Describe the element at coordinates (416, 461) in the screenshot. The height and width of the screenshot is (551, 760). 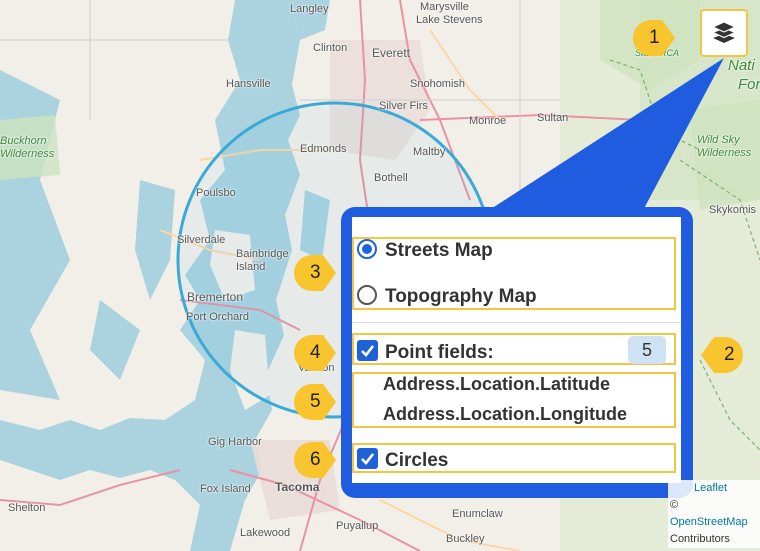
I see `circles-label: Circles` at that location.